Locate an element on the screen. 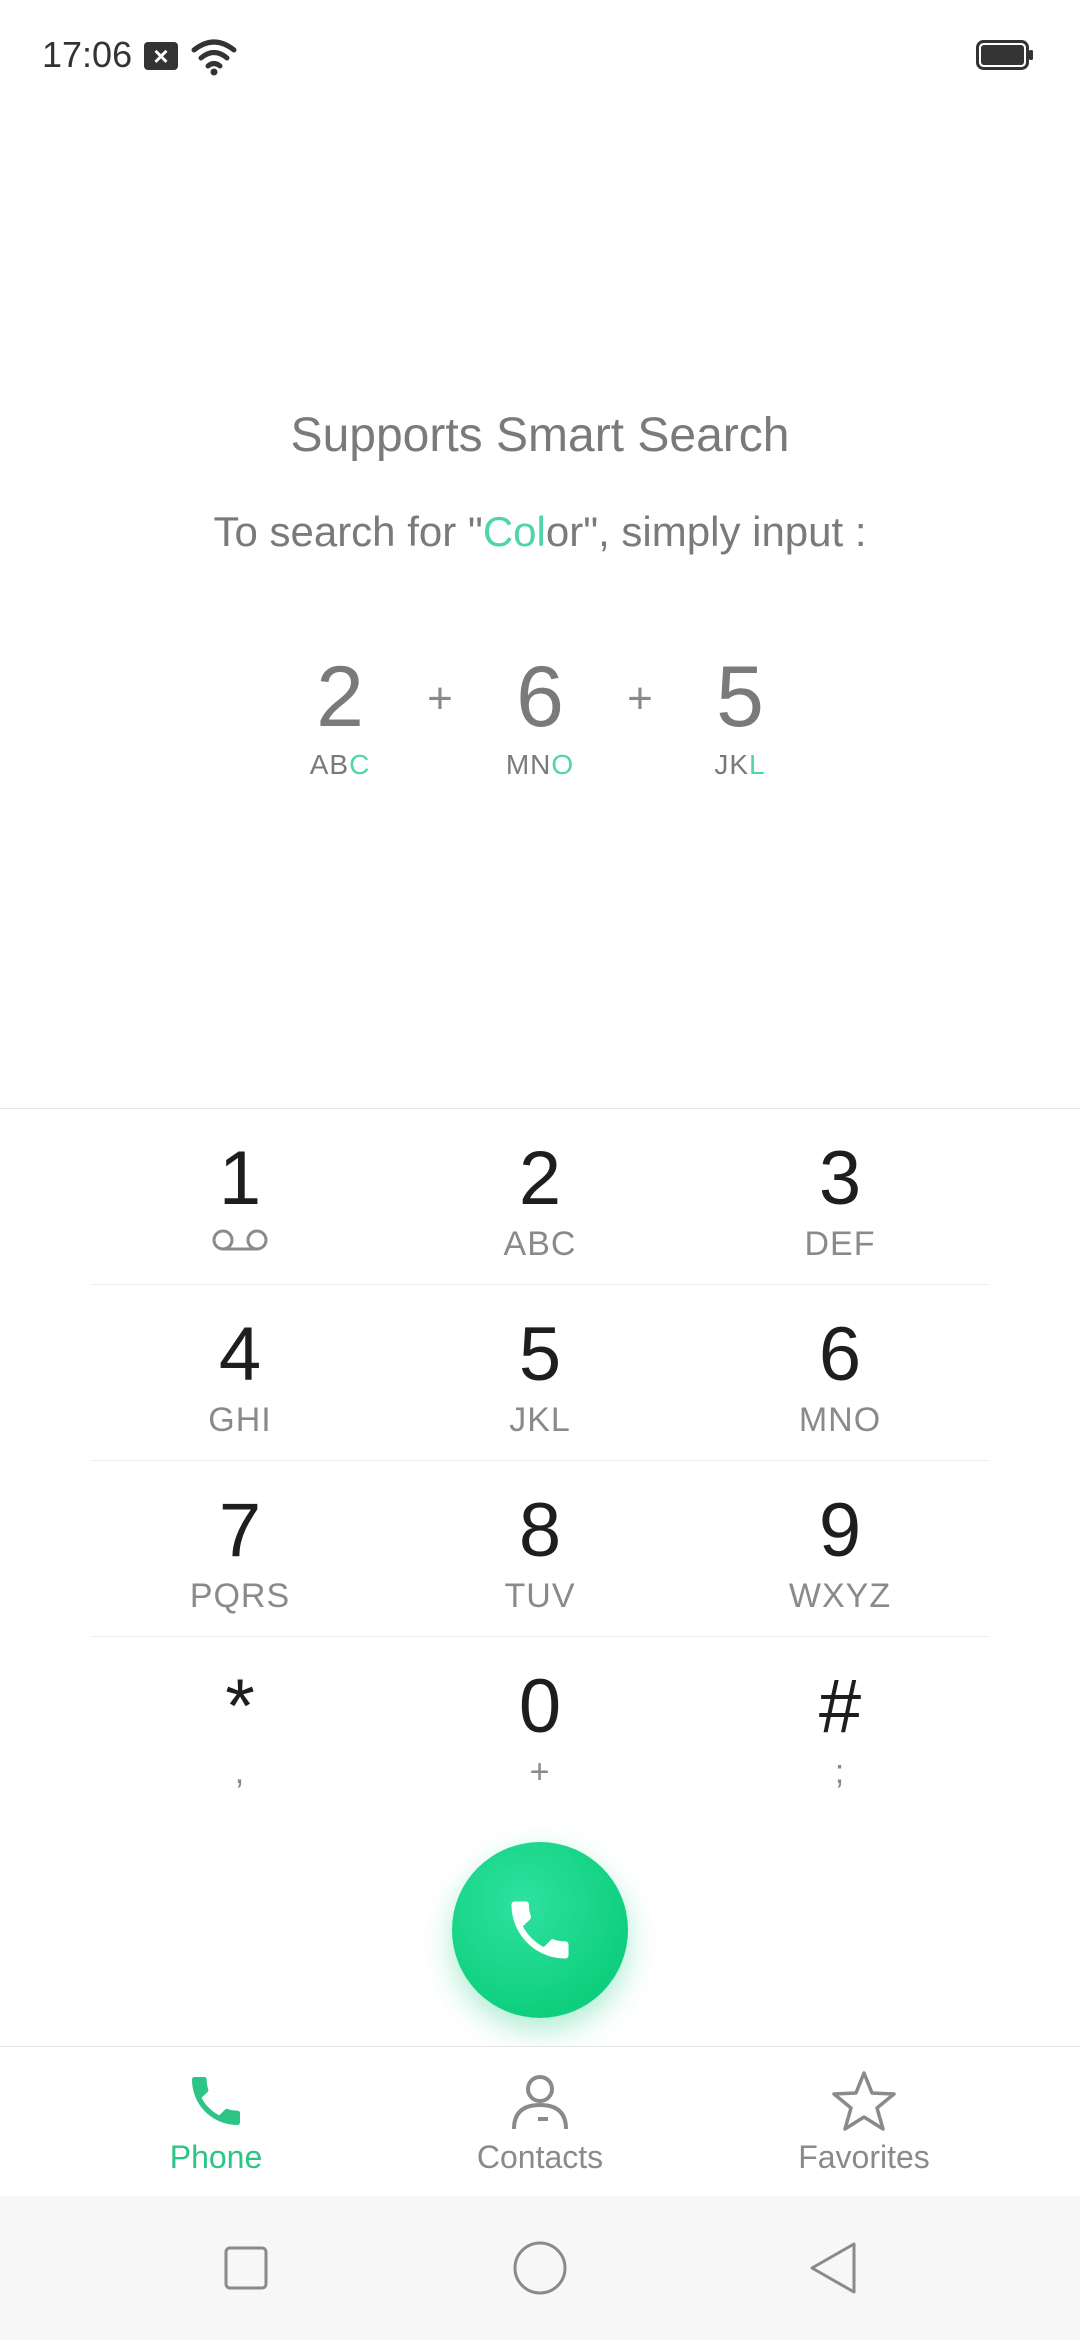 This screenshot has width=1080, height=2340. tab-phone: Phone is located at coordinates (216, 2122).